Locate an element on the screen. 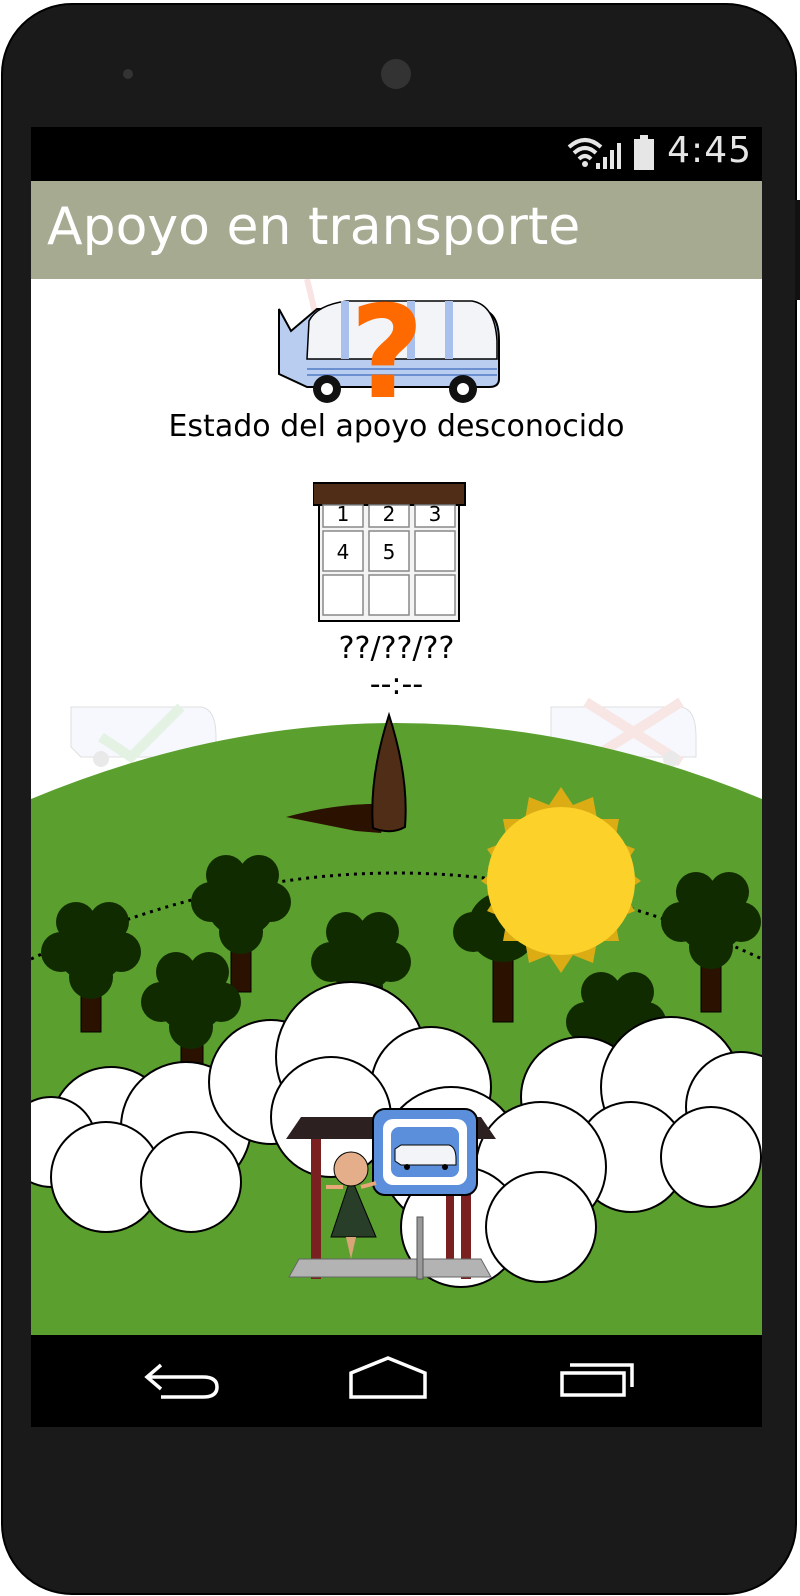 The image size is (800, 1596). app-bar: Apoyo en transporte is located at coordinates (396, 230).